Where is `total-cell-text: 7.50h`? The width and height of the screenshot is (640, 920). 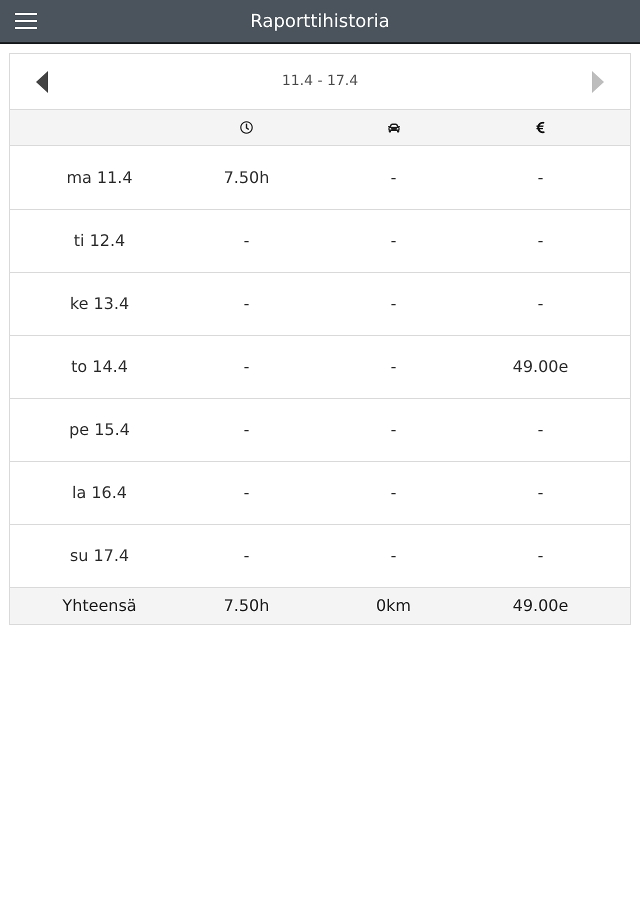 total-cell-text: 7.50h is located at coordinates (247, 606).